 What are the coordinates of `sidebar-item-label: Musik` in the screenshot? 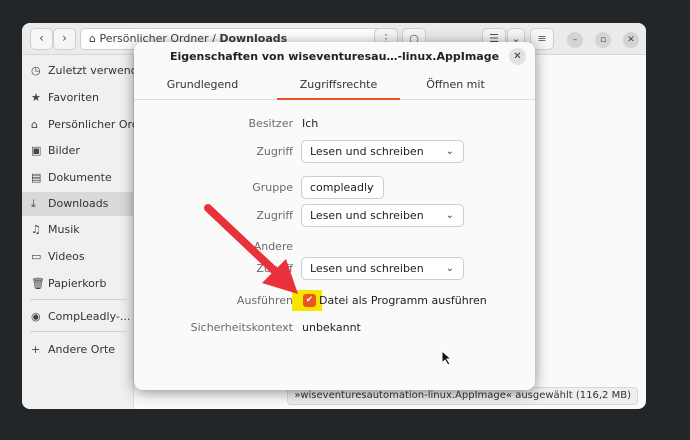 It's located at (64, 229).